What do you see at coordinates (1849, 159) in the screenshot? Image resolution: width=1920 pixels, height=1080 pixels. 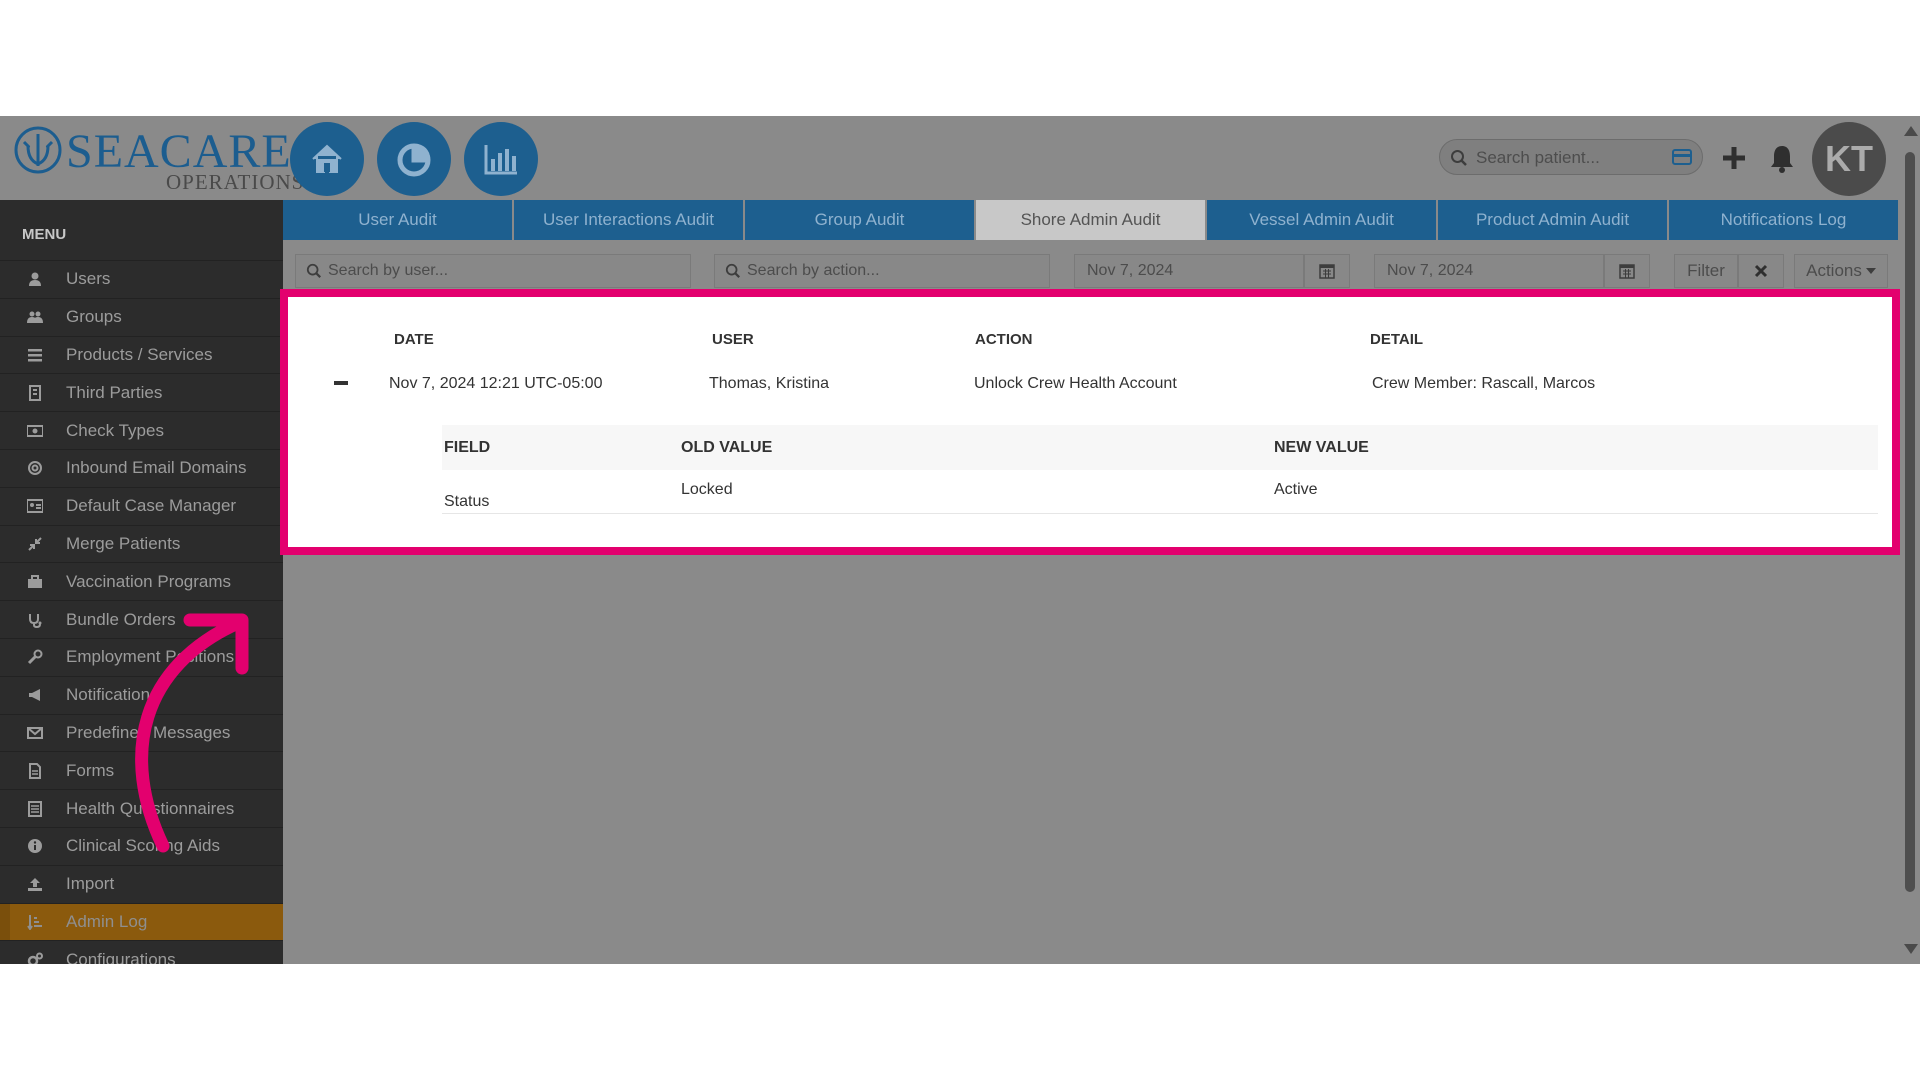 I see `user-avatar: KT` at bounding box center [1849, 159].